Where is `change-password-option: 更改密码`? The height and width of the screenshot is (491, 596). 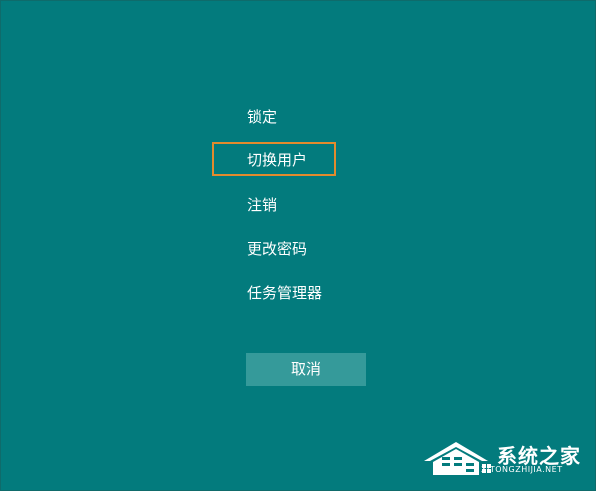
change-password-option: 更改密码 is located at coordinates (277, 249).